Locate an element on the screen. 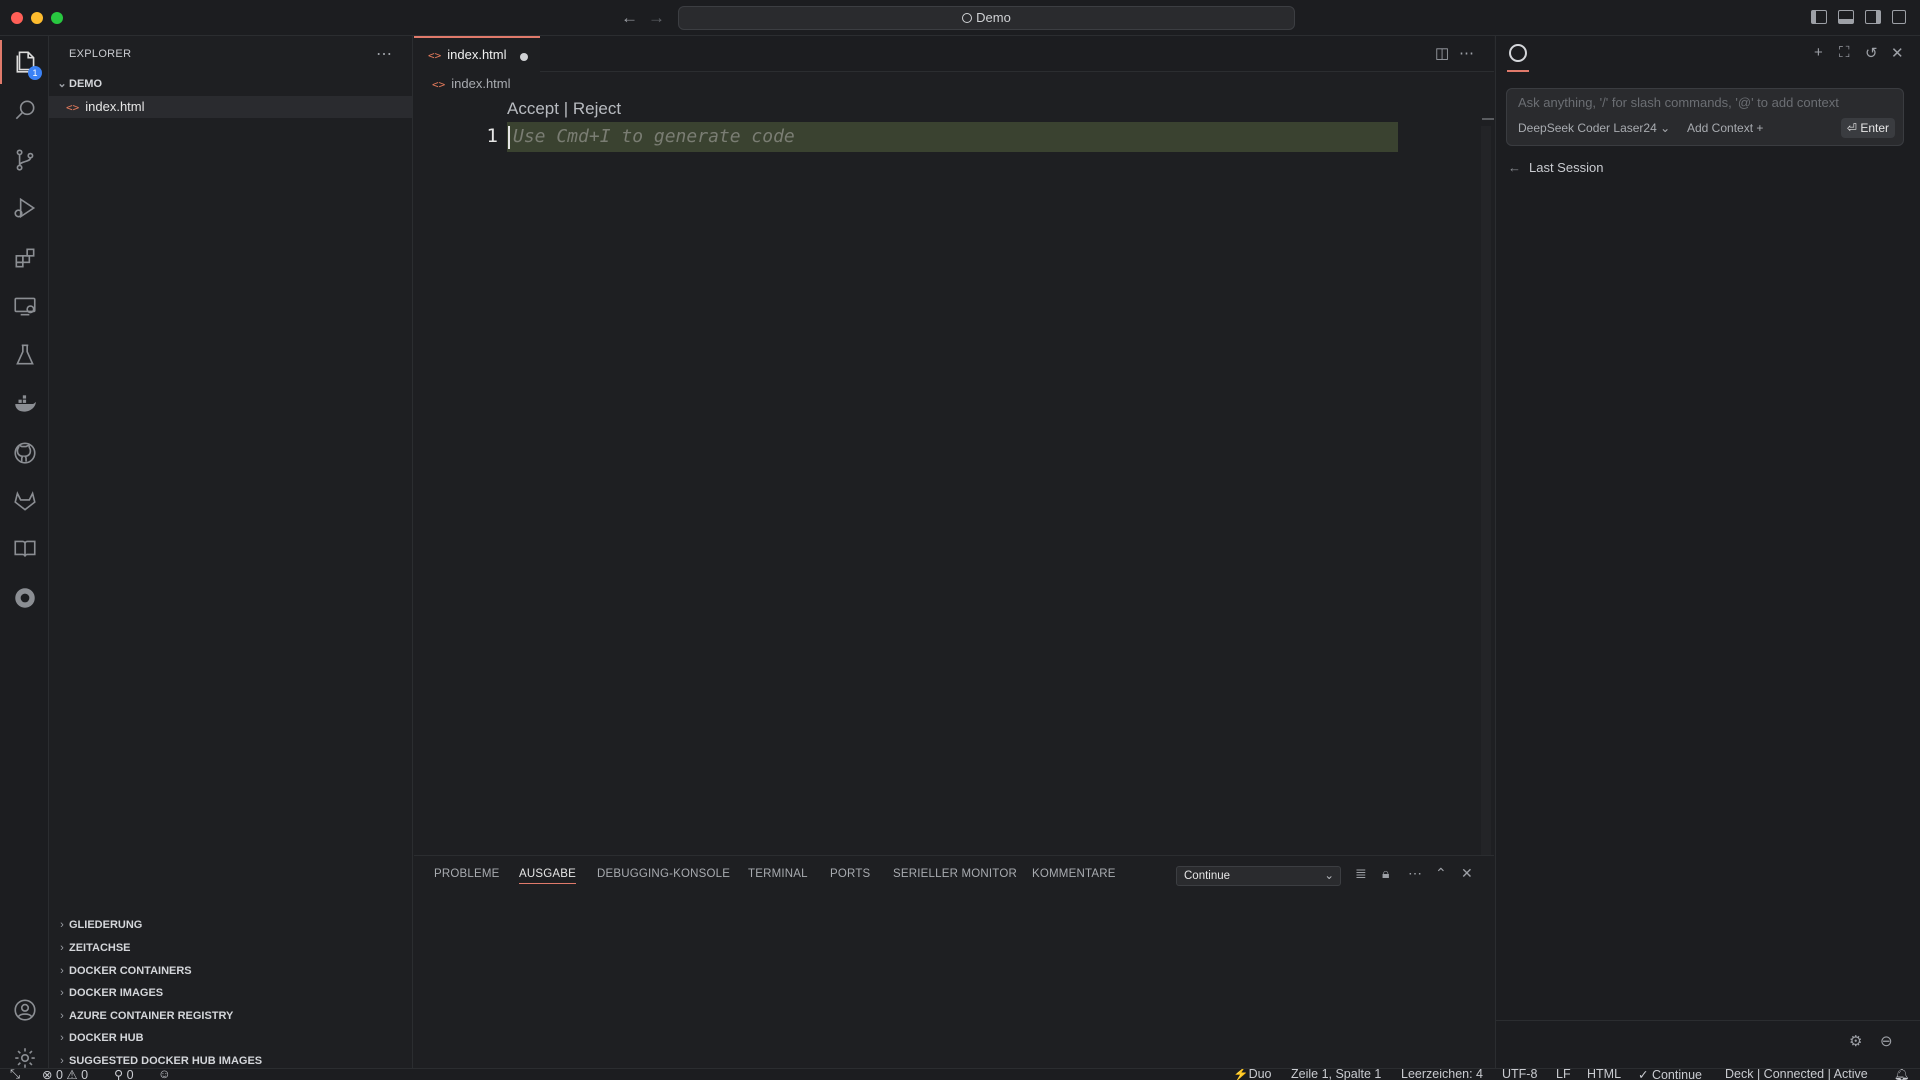  window-close-button is located at coordinates (17, 18).